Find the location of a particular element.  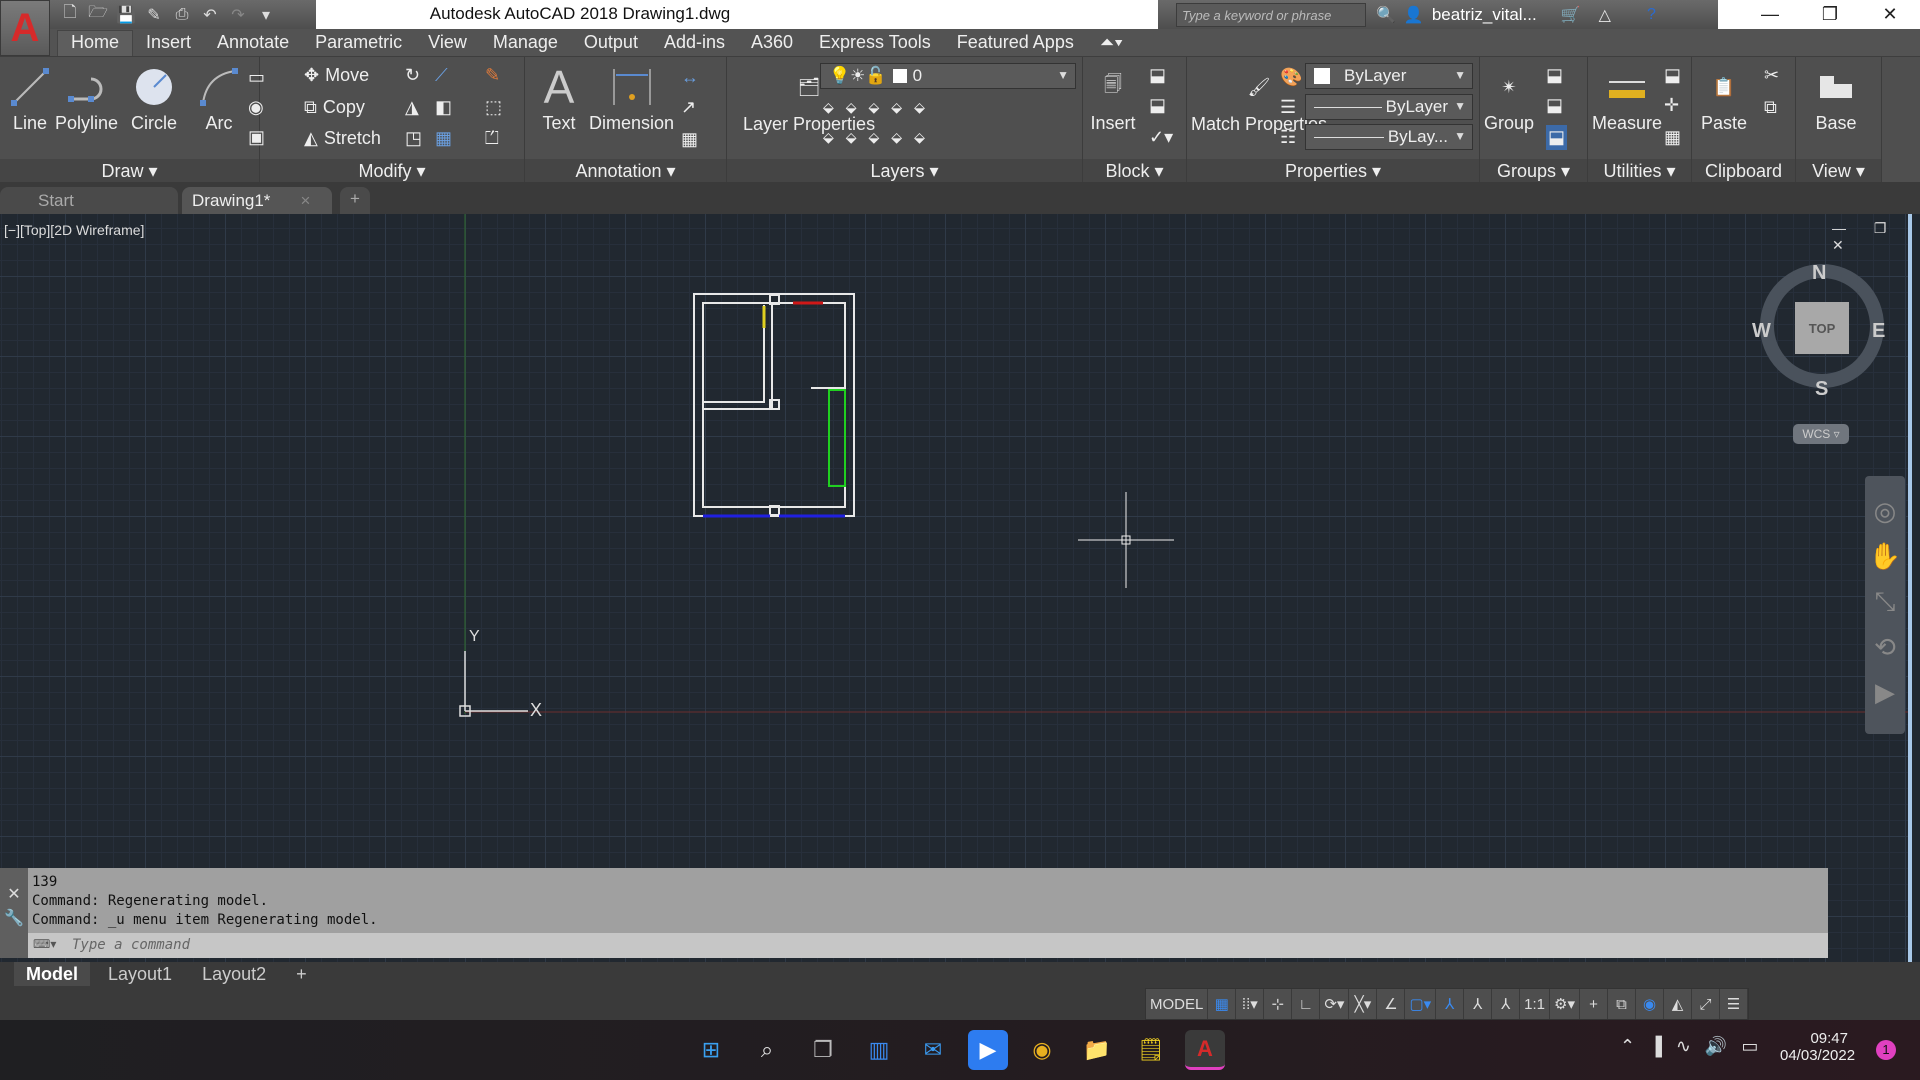

hardware-acceleration-icon: ◉ is located at coordinates (1650, 1004).